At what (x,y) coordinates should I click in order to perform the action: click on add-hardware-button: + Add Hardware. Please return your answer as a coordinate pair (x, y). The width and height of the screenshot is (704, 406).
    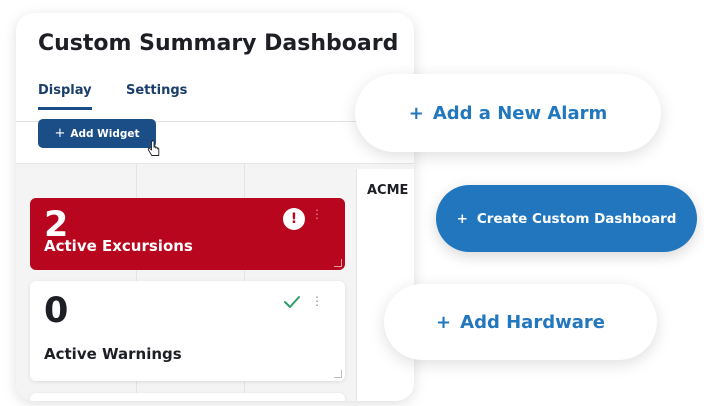
    Looking at the image, I should click on (520, 322).